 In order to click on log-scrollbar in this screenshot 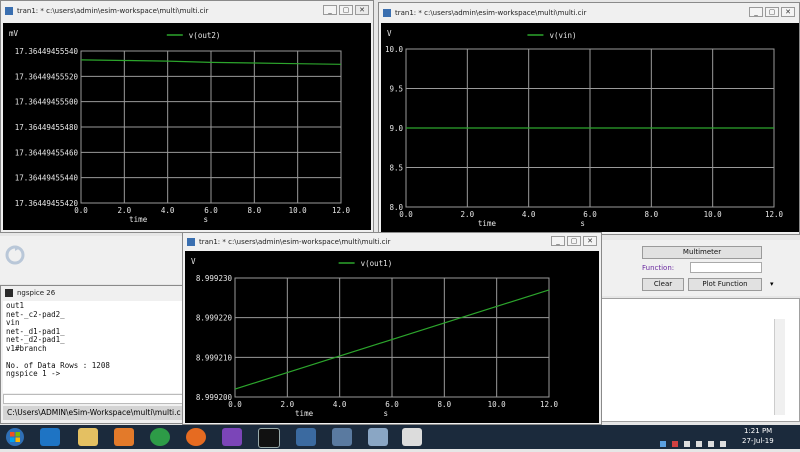, I will do `click(779, 367)`.